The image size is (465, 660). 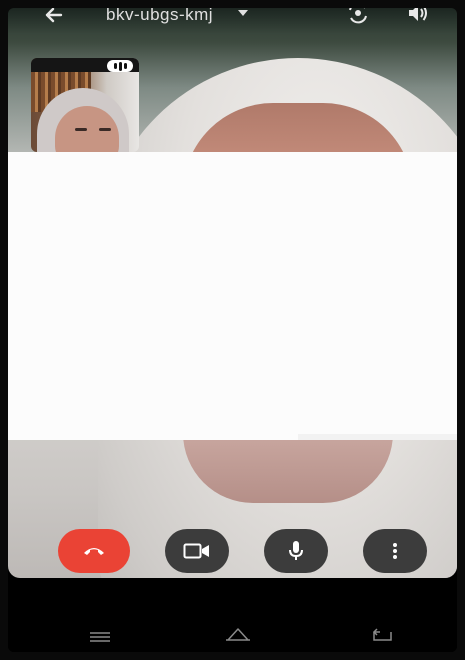 What do you see at coordinates (243, 13) in the screenshot?
I see `caret-right-icon` at bounding box center [243, 13].